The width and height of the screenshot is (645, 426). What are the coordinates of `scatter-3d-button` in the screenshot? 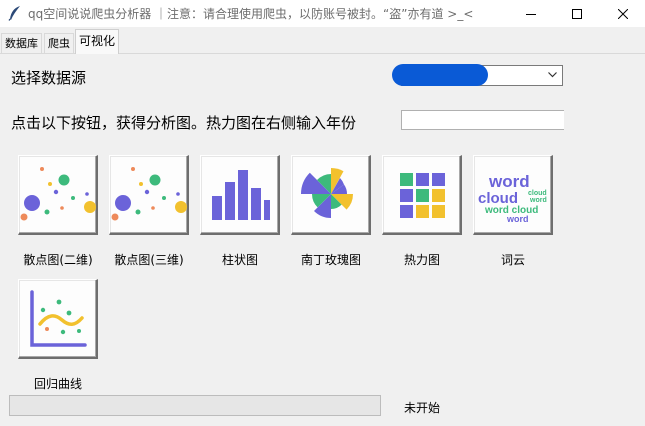 It's located at (149, 195).